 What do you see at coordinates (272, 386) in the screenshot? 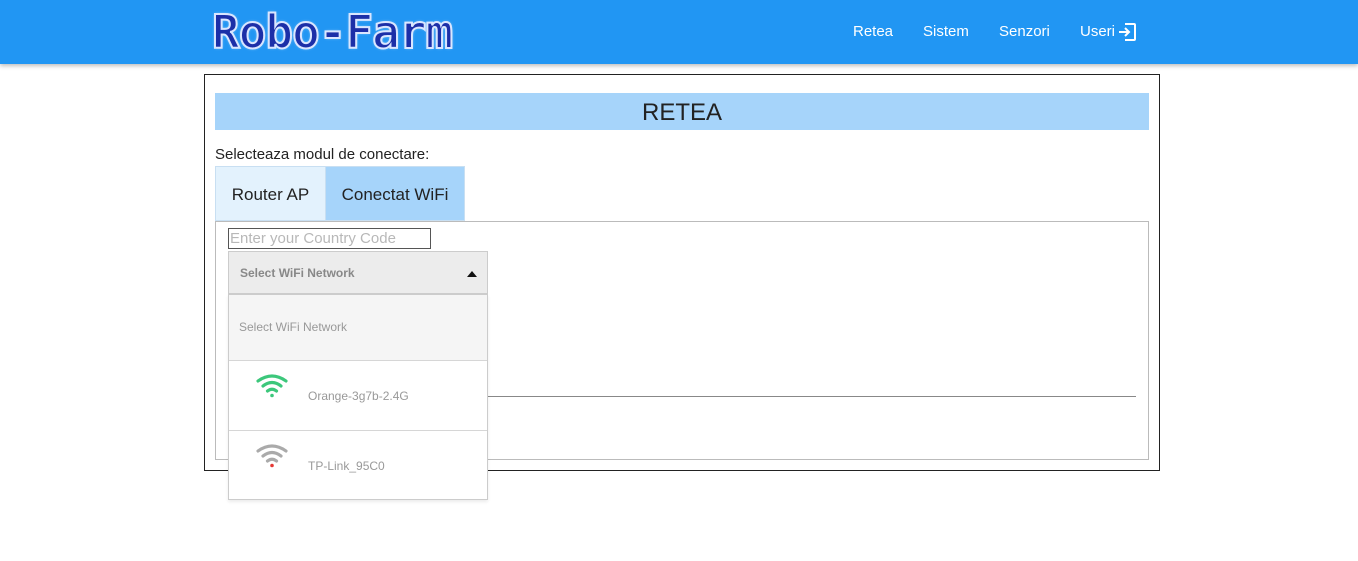
I see `wifi-strong-icon` at bounding box center [272, 386].